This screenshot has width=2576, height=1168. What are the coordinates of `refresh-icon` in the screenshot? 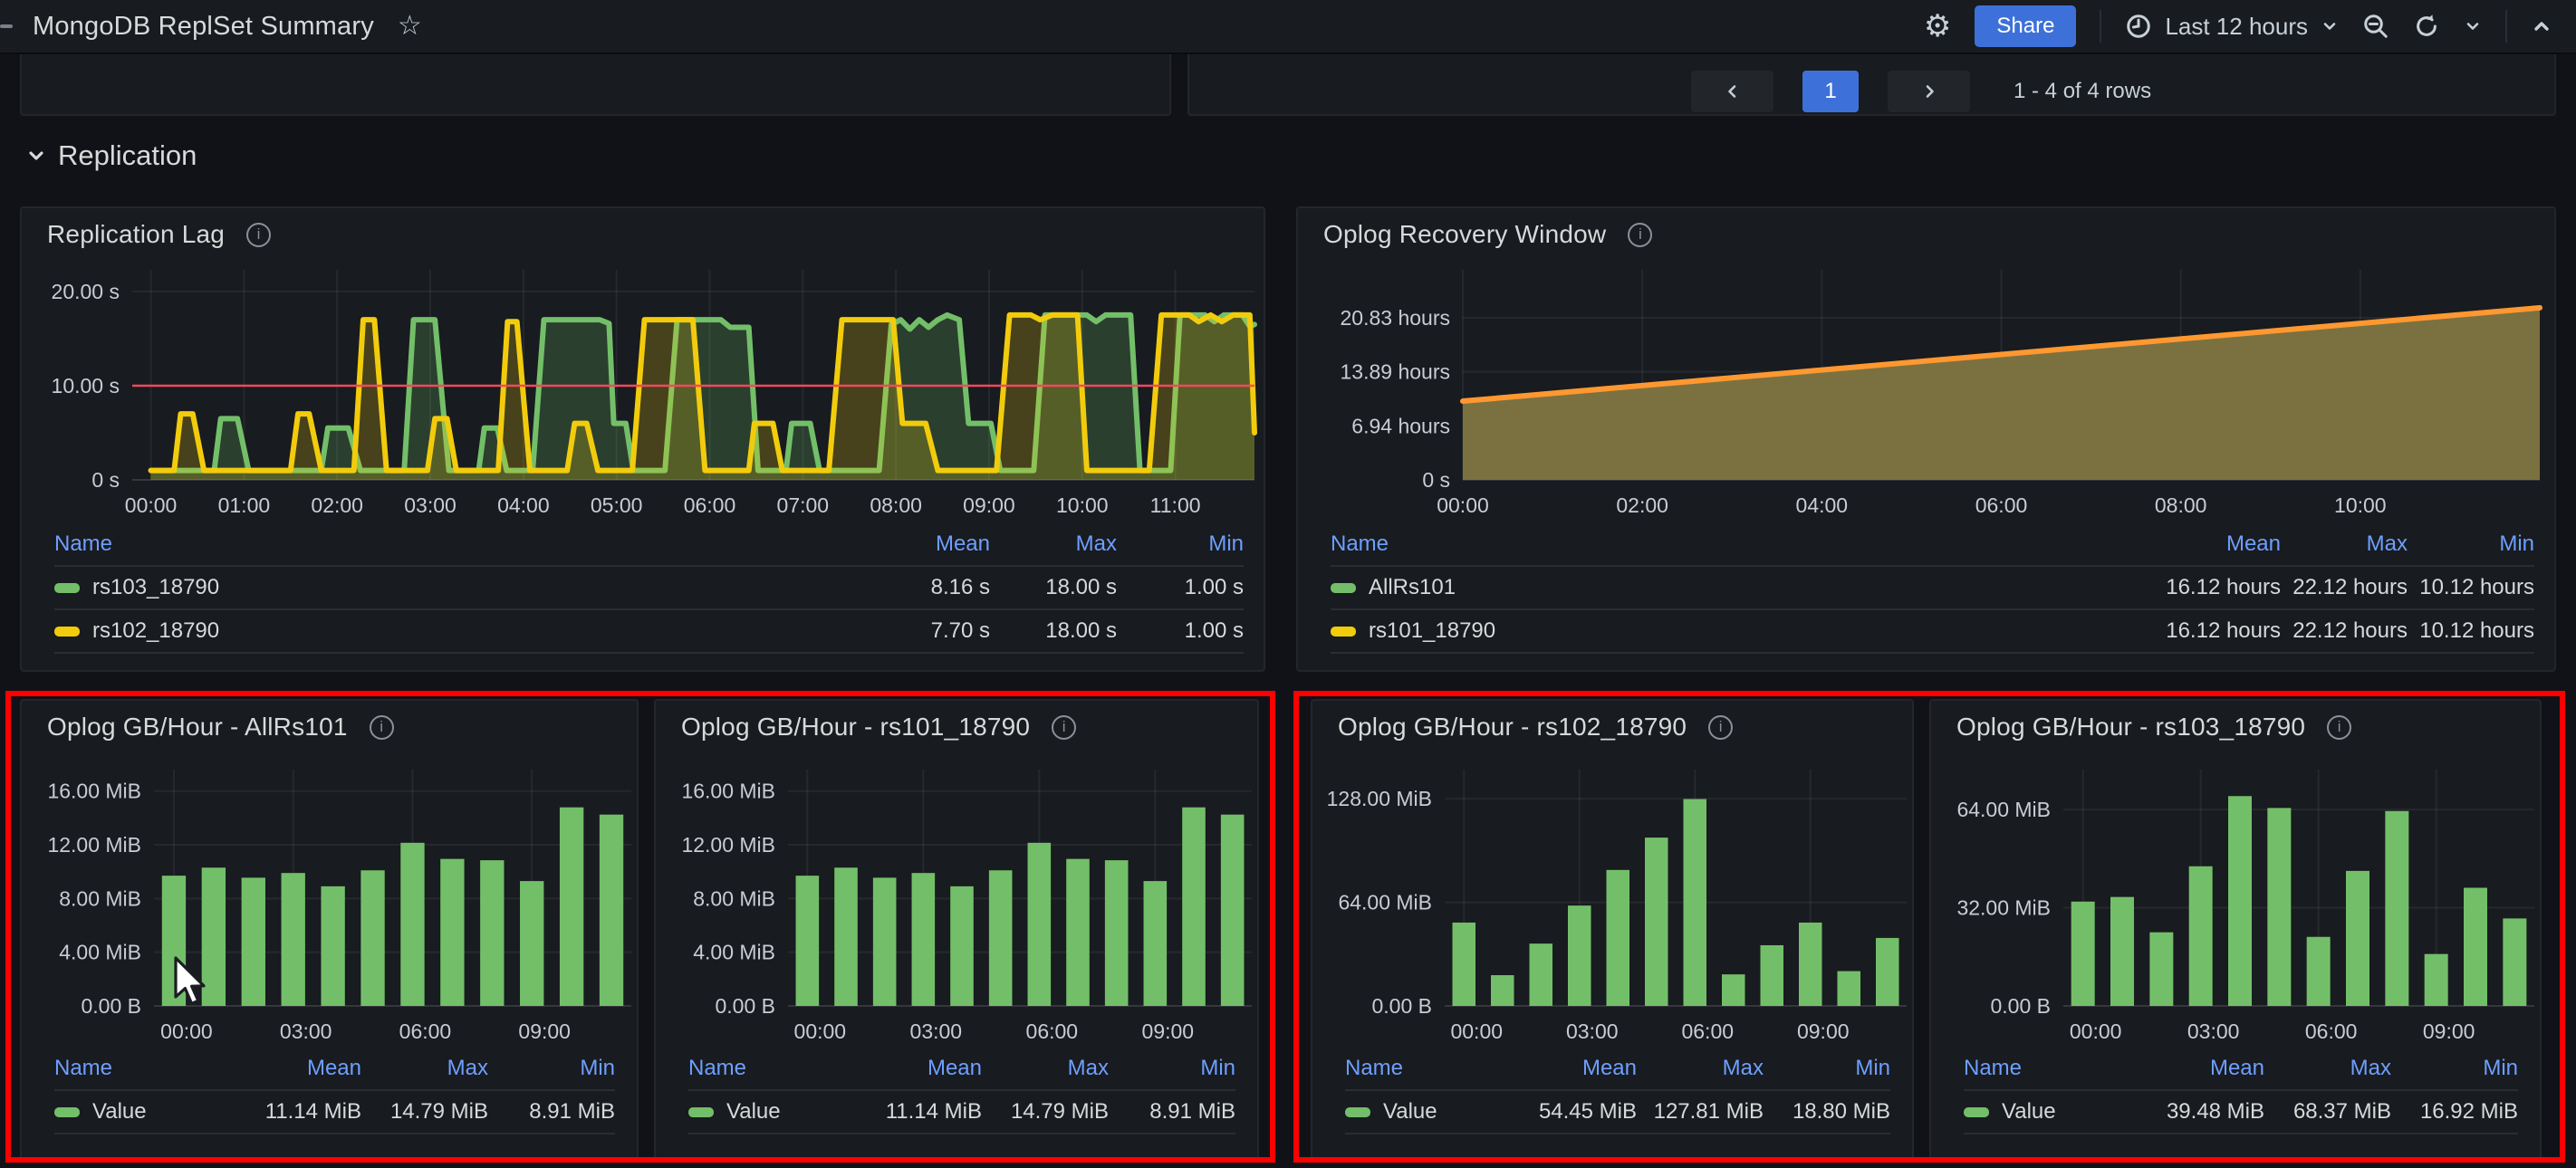 It's located at (2426, 26).